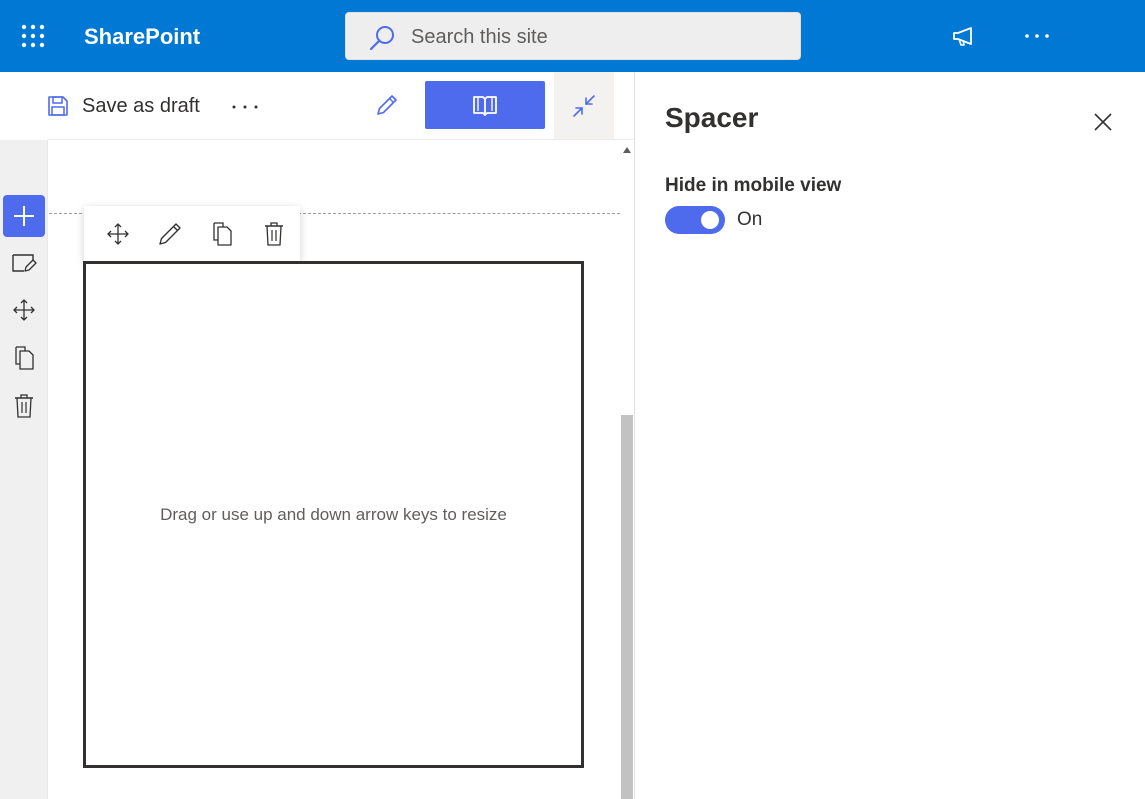 This screenshot has width=1145, height=799. Describe the element at coordinates (24, 469) in the screenshot. I see `section-toolbar` at that location.